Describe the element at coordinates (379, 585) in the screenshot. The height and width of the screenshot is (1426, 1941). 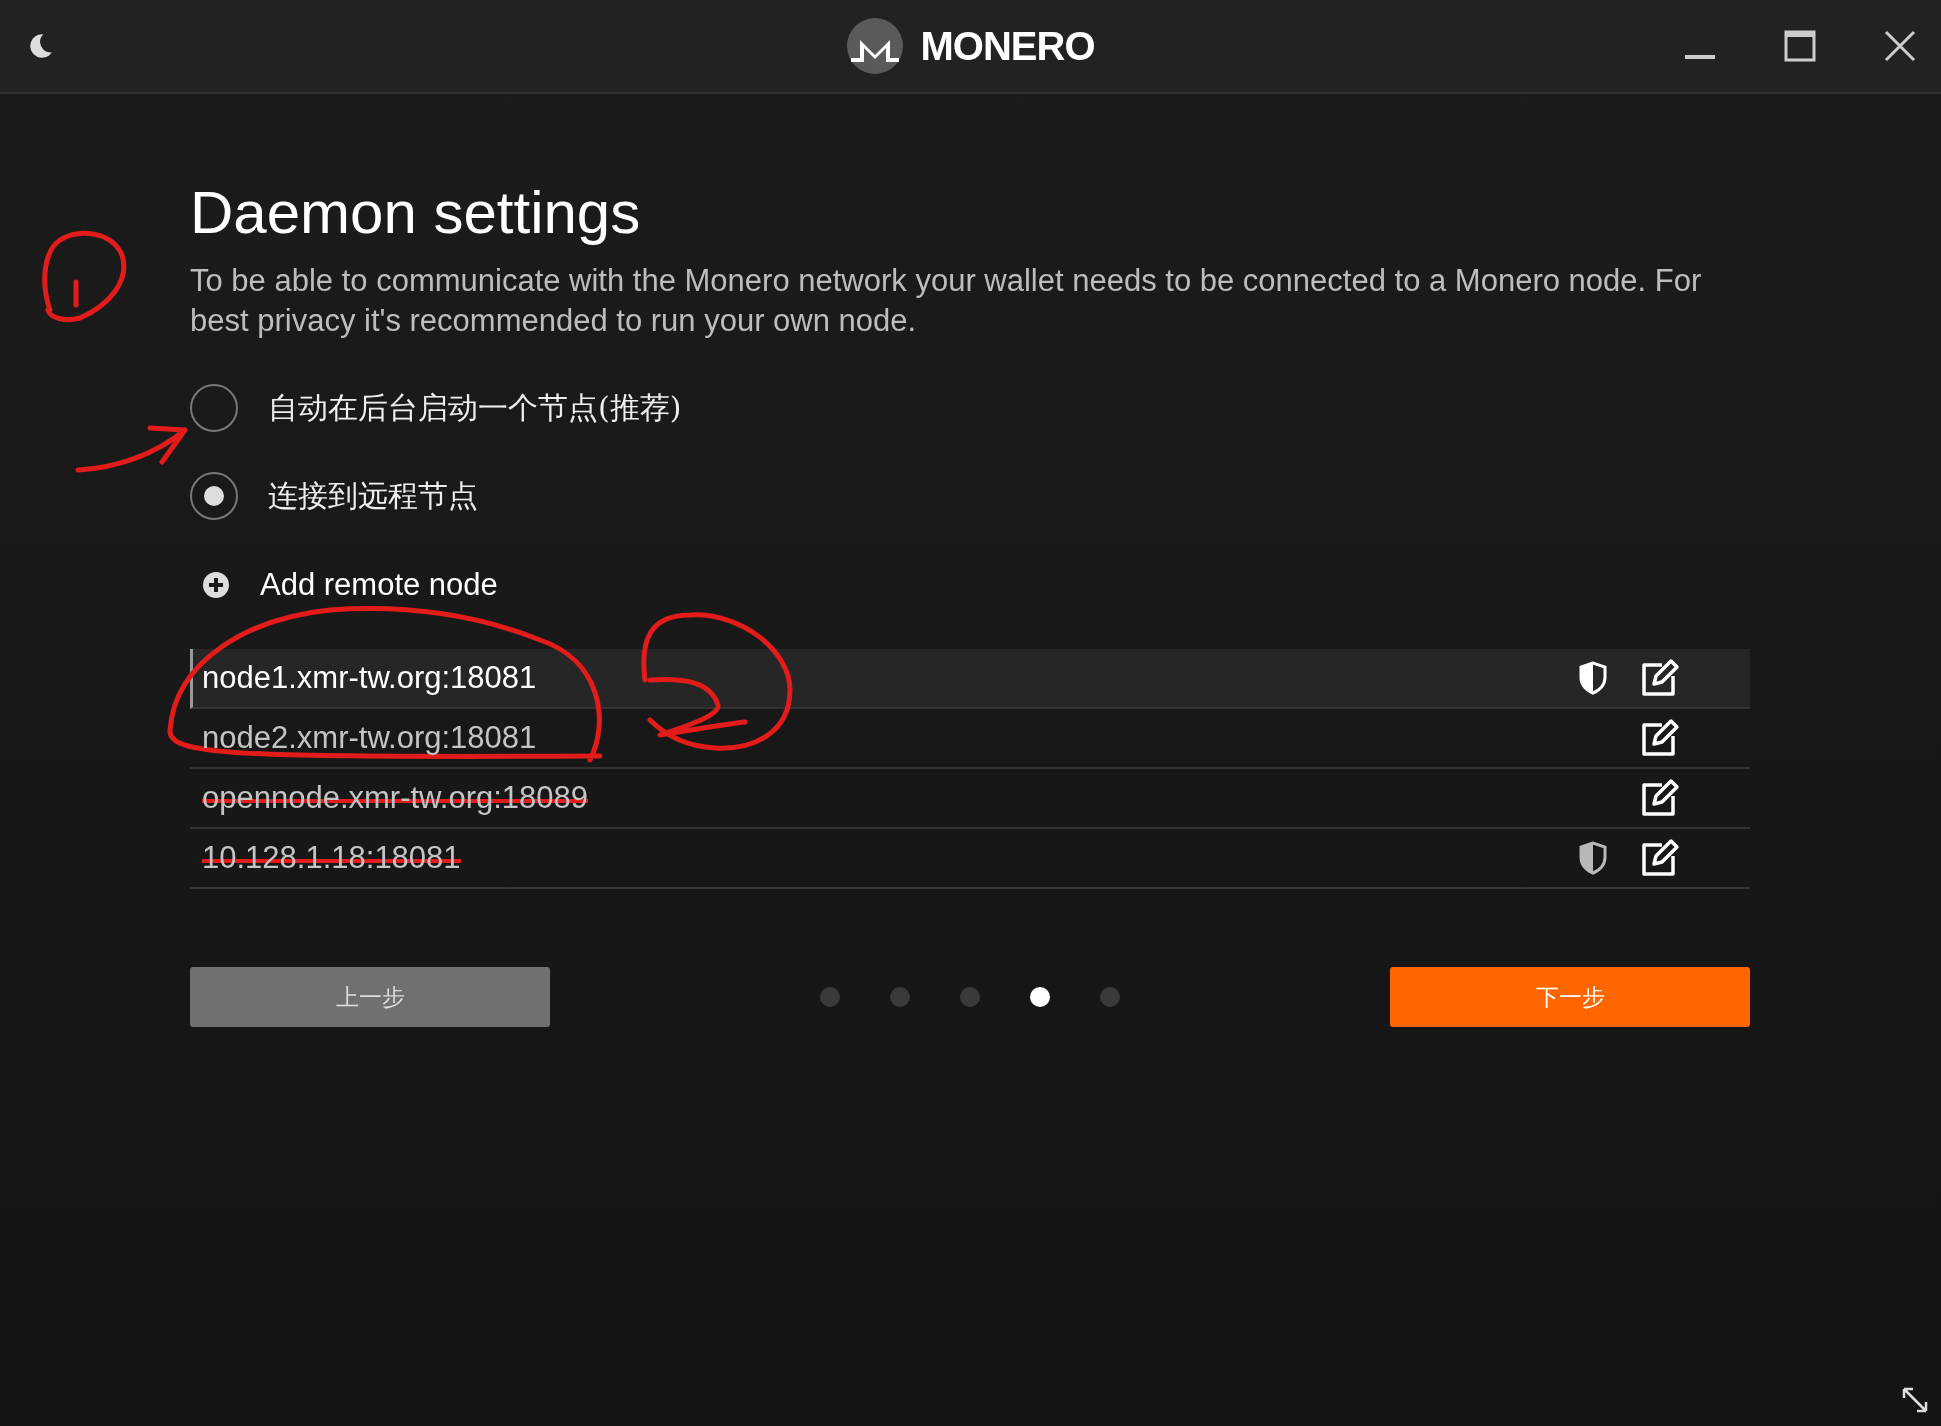
I see `add-remote-node-link: Add remote node` at that location.